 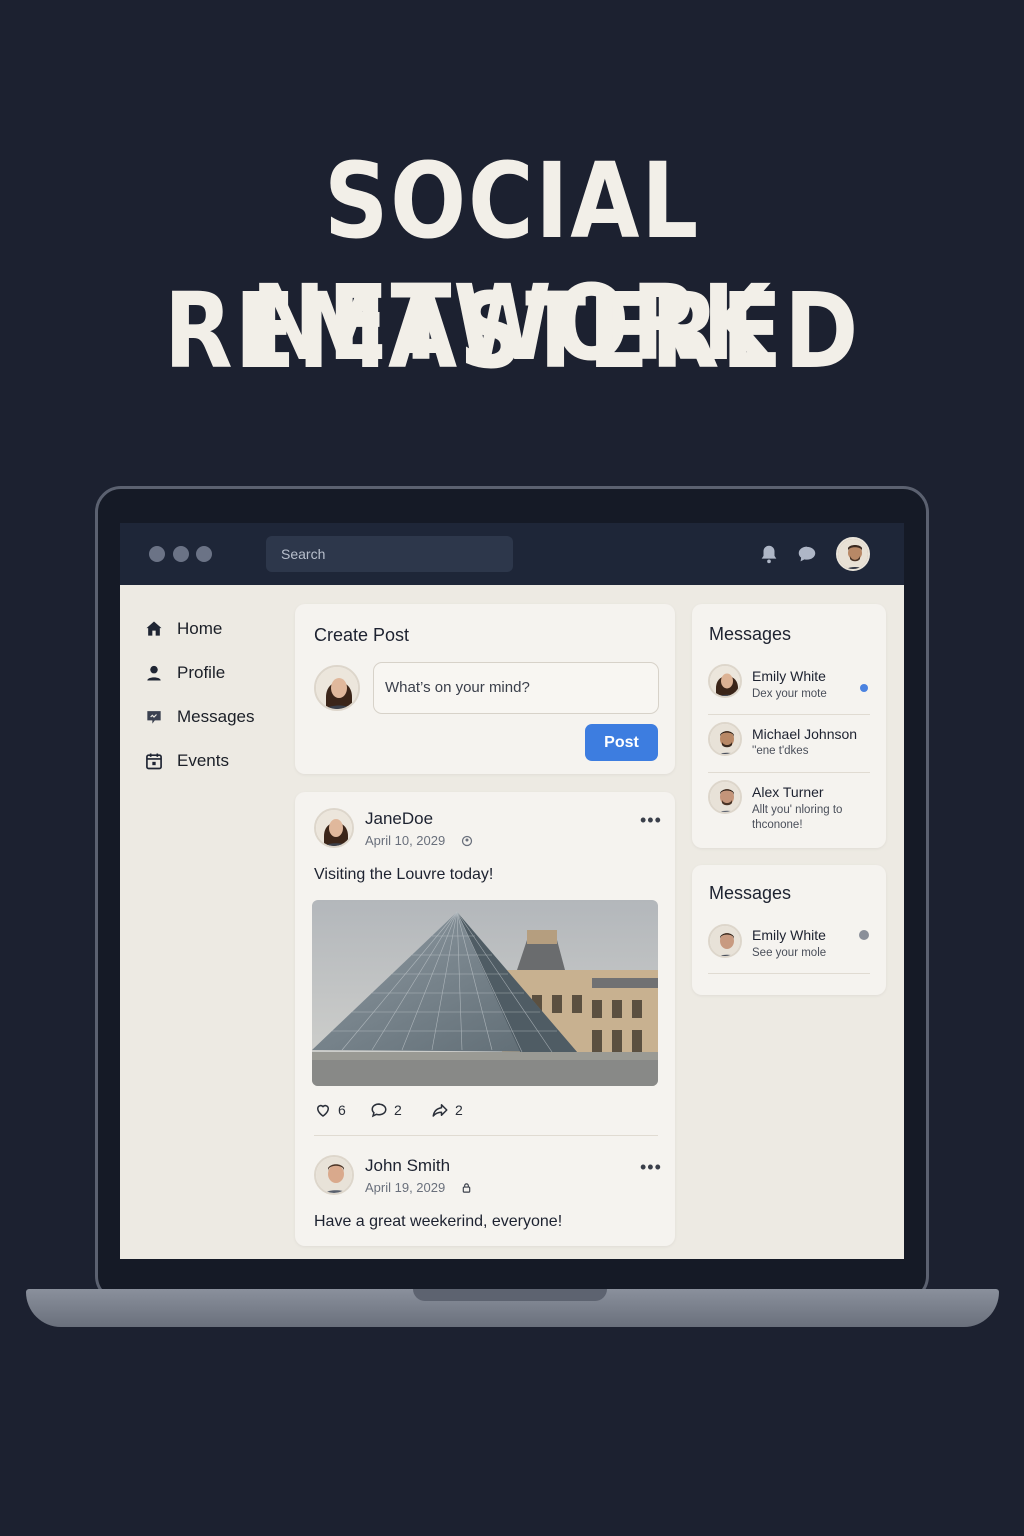 I want to click on post-date: April 19, 2029, so click(x=405, y=1187).